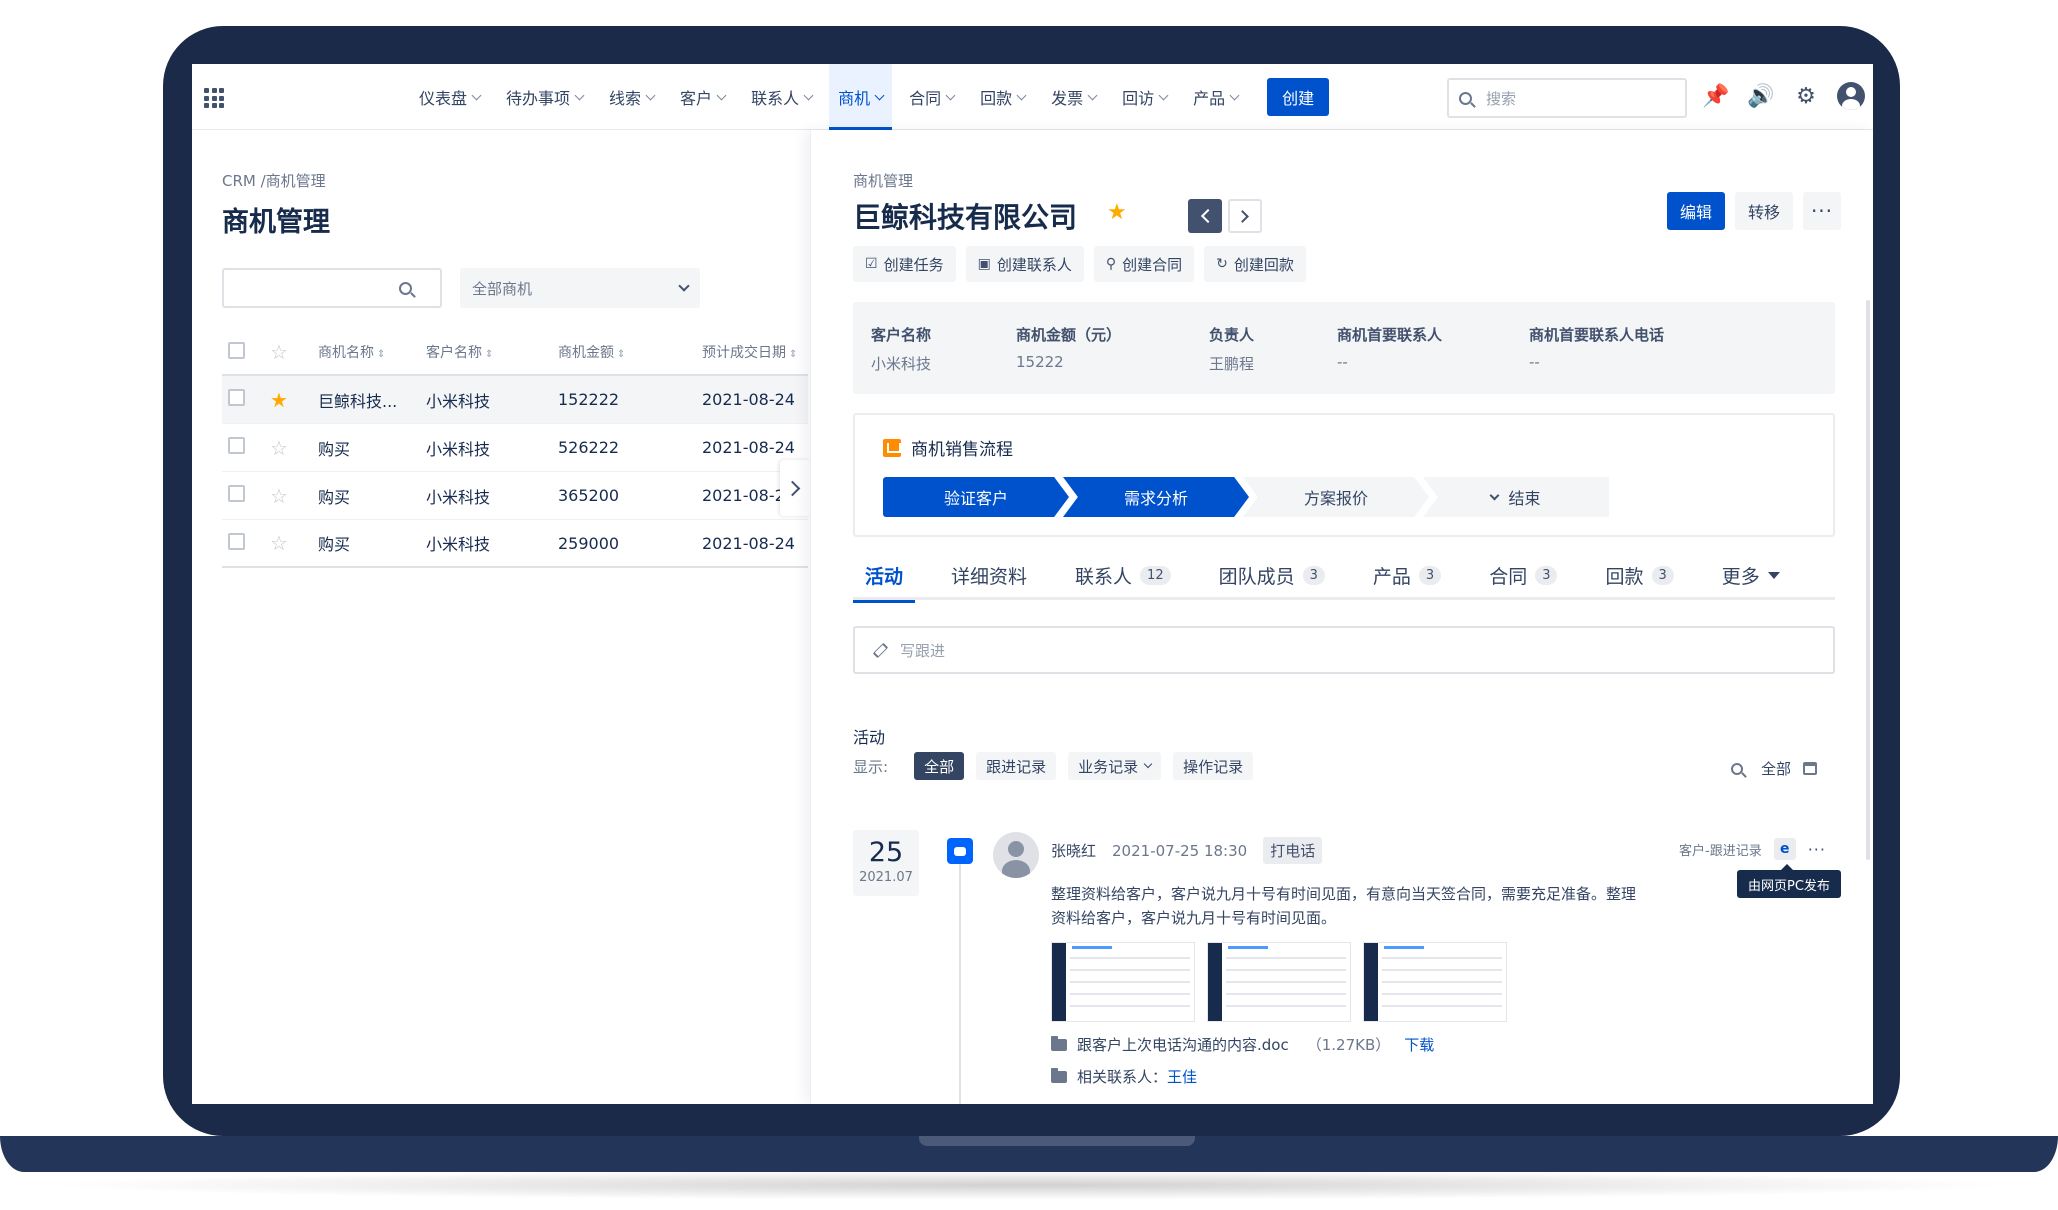 The image size is (2058, 1210). I want to click on global-search-input: 搜索, so click(1567, 98).